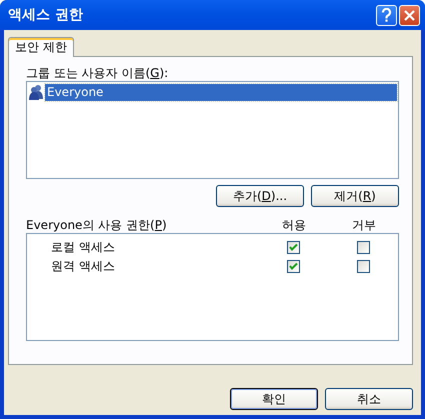  Describe the element at coordinates (355, 196) in the screenshot. I see `user-button: 제거(R)` at that location.